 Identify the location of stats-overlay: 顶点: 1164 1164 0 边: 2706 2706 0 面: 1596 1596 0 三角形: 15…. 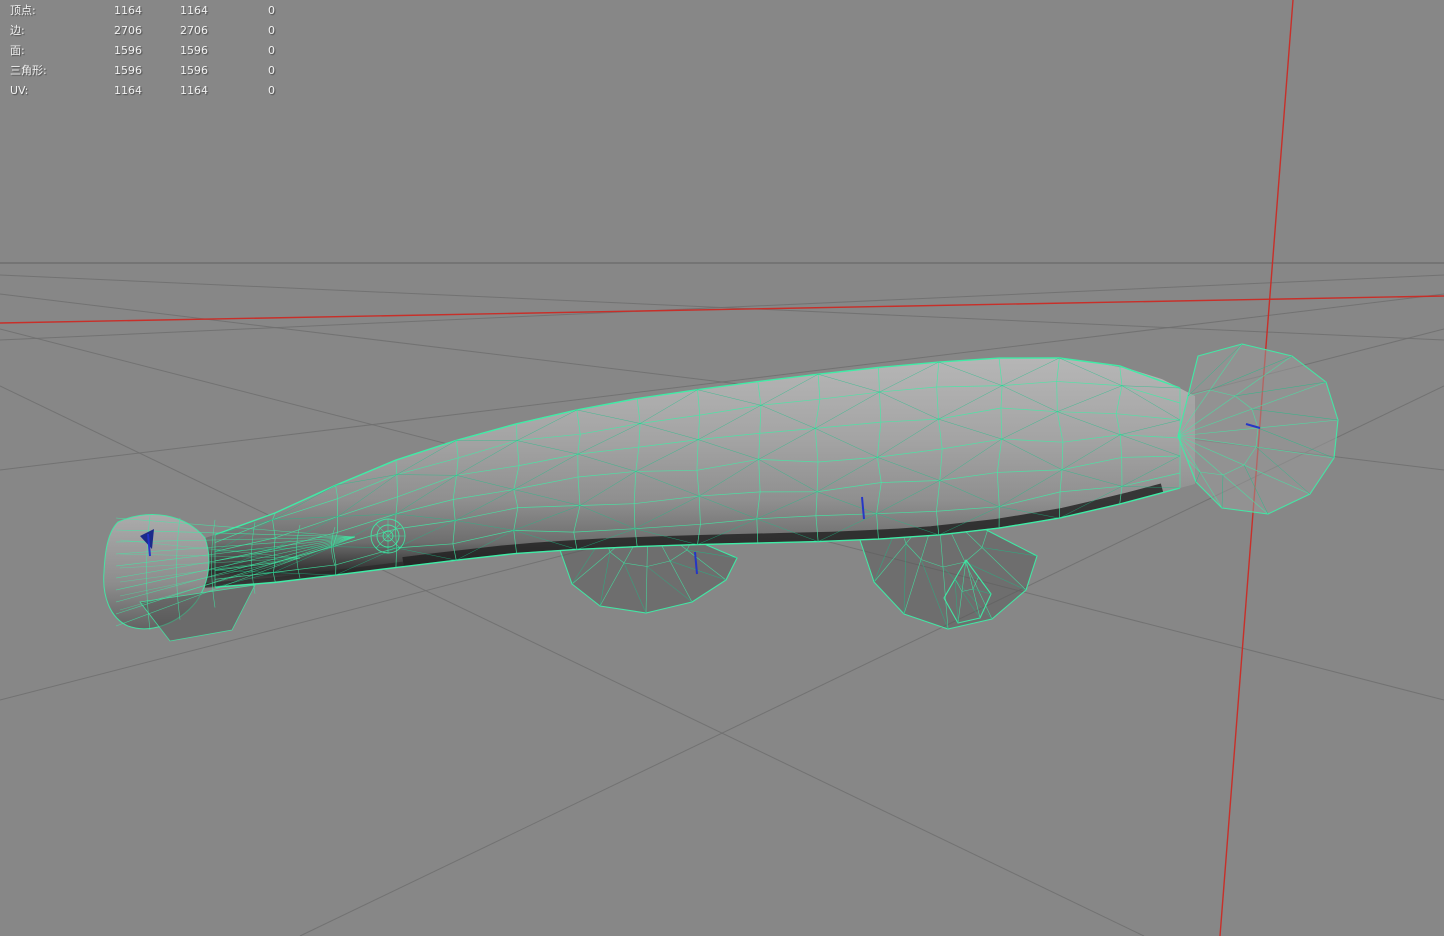
(142, 51).